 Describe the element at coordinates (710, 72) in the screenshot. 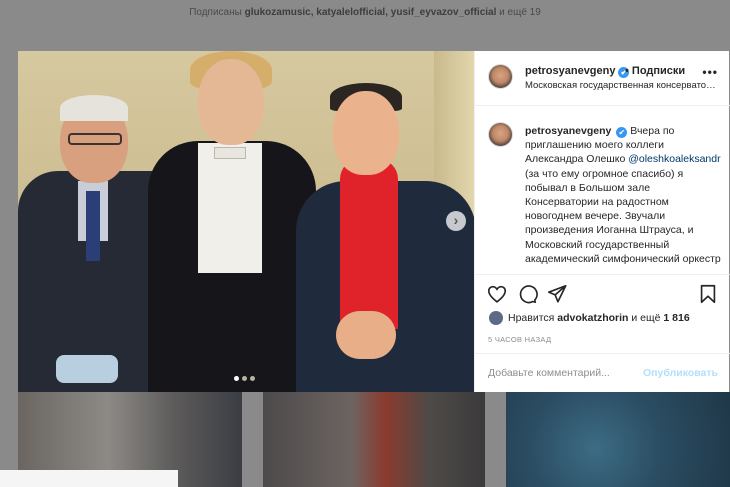

I see `more-options-icon: •••` at that location.